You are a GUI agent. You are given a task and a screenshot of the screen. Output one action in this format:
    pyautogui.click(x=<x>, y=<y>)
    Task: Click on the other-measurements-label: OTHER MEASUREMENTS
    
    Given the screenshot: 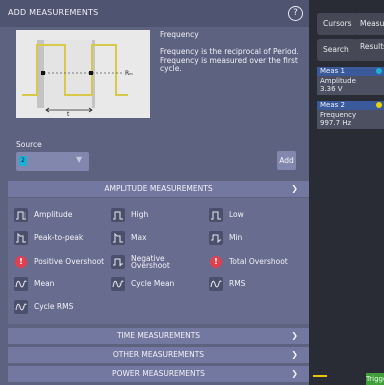 What is the action you would take?
    pyautogui.click(x=158, y=354)
    